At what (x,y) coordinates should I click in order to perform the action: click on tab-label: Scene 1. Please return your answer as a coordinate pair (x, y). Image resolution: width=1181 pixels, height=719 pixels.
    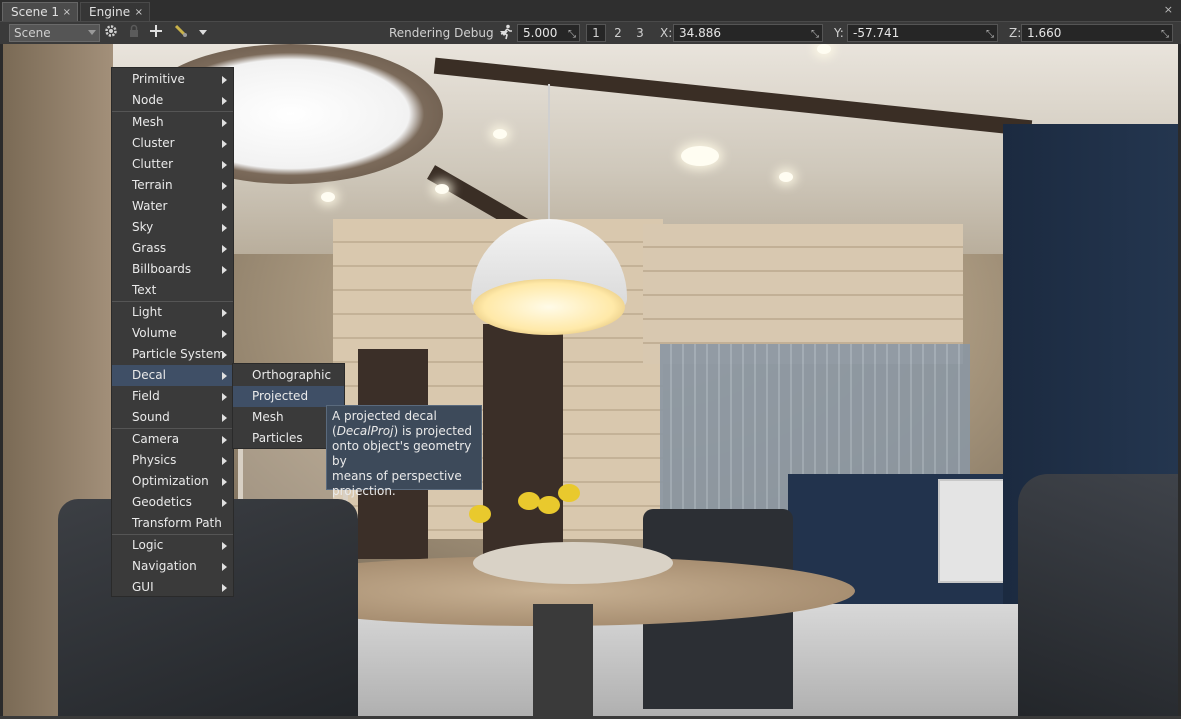
    Looking at the image, I should click on (35, 12).